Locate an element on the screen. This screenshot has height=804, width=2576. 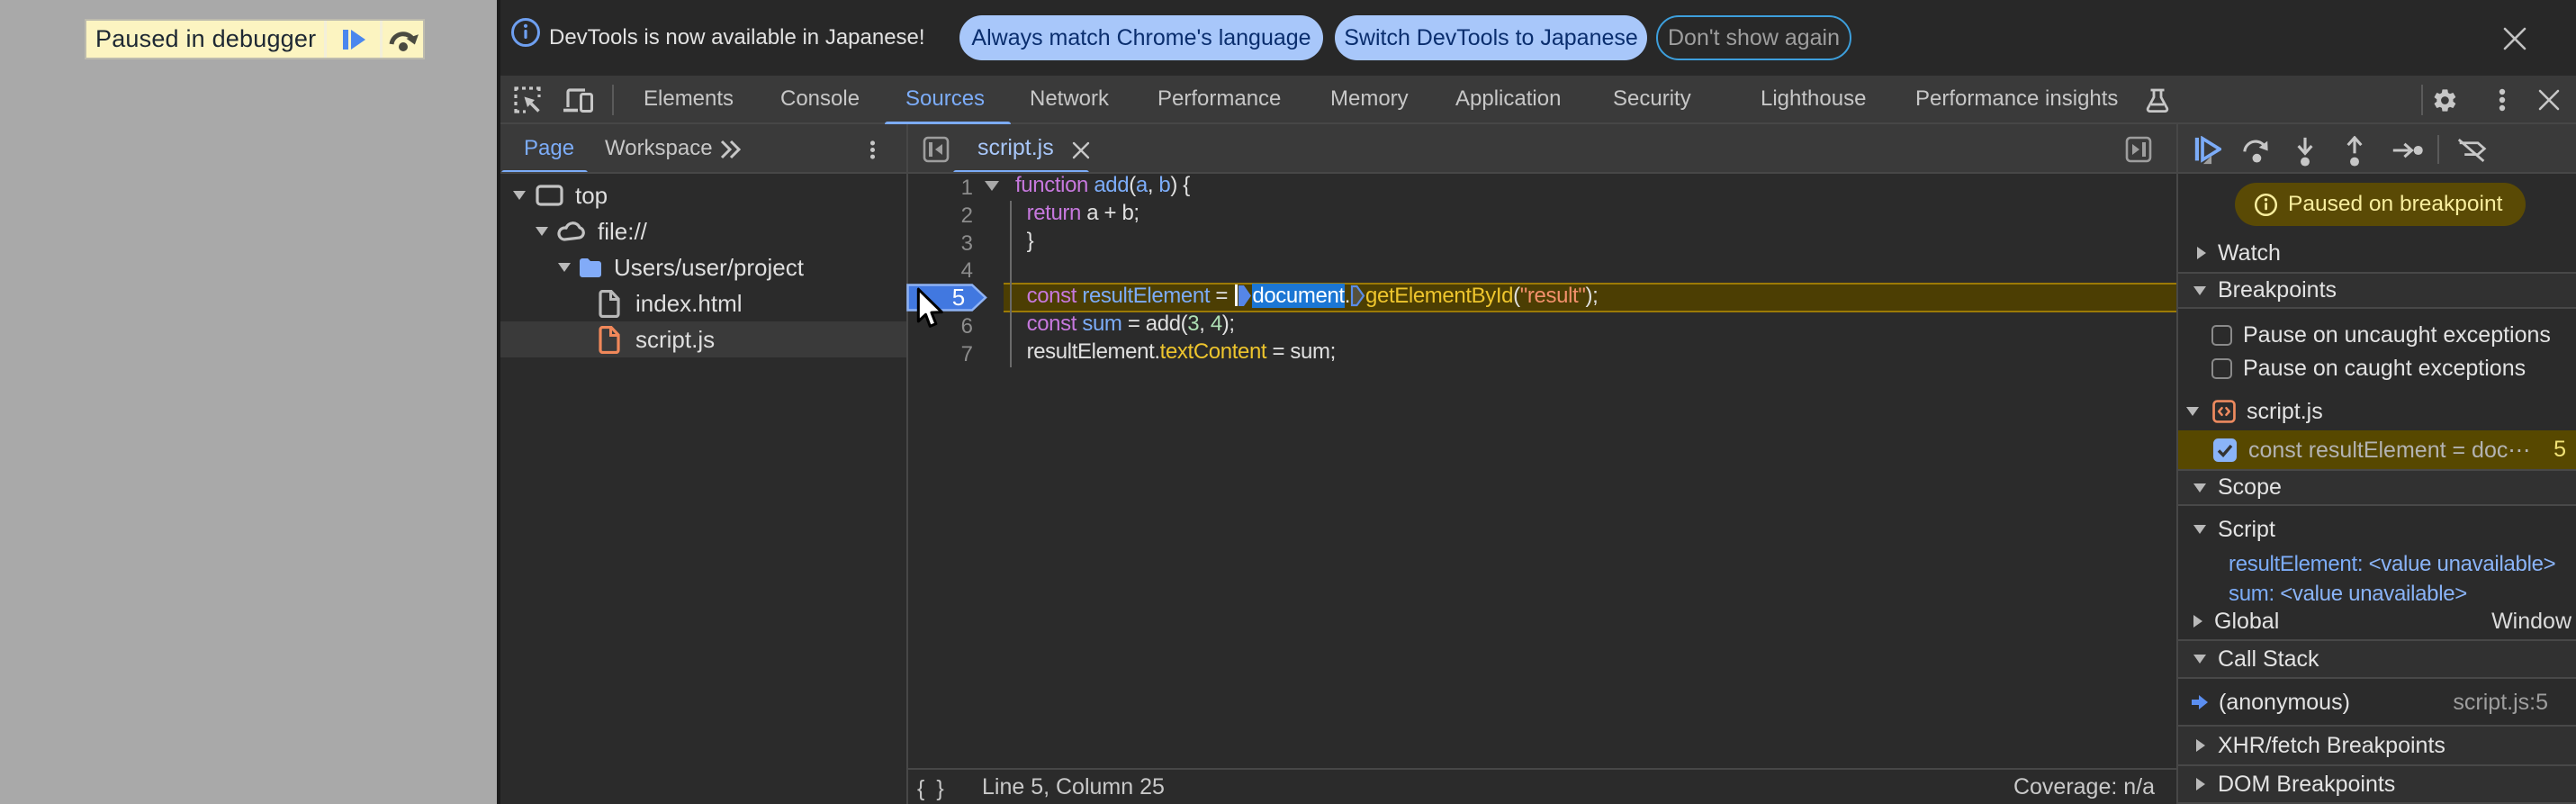
svg-text: 5 is located at coordinates (958, 297).